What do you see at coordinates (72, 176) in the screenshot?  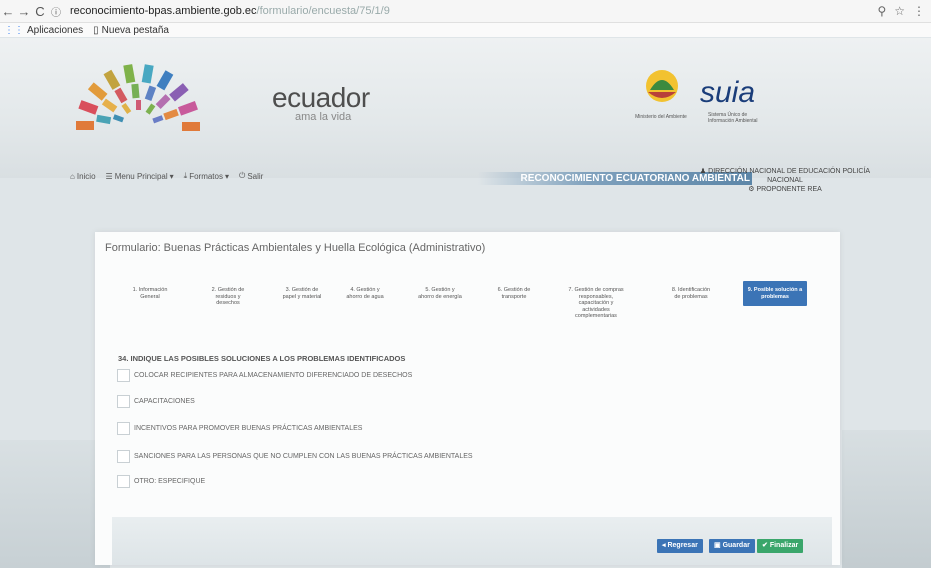 I see `home-icon: ⌂` at bounding box center [72, 176].